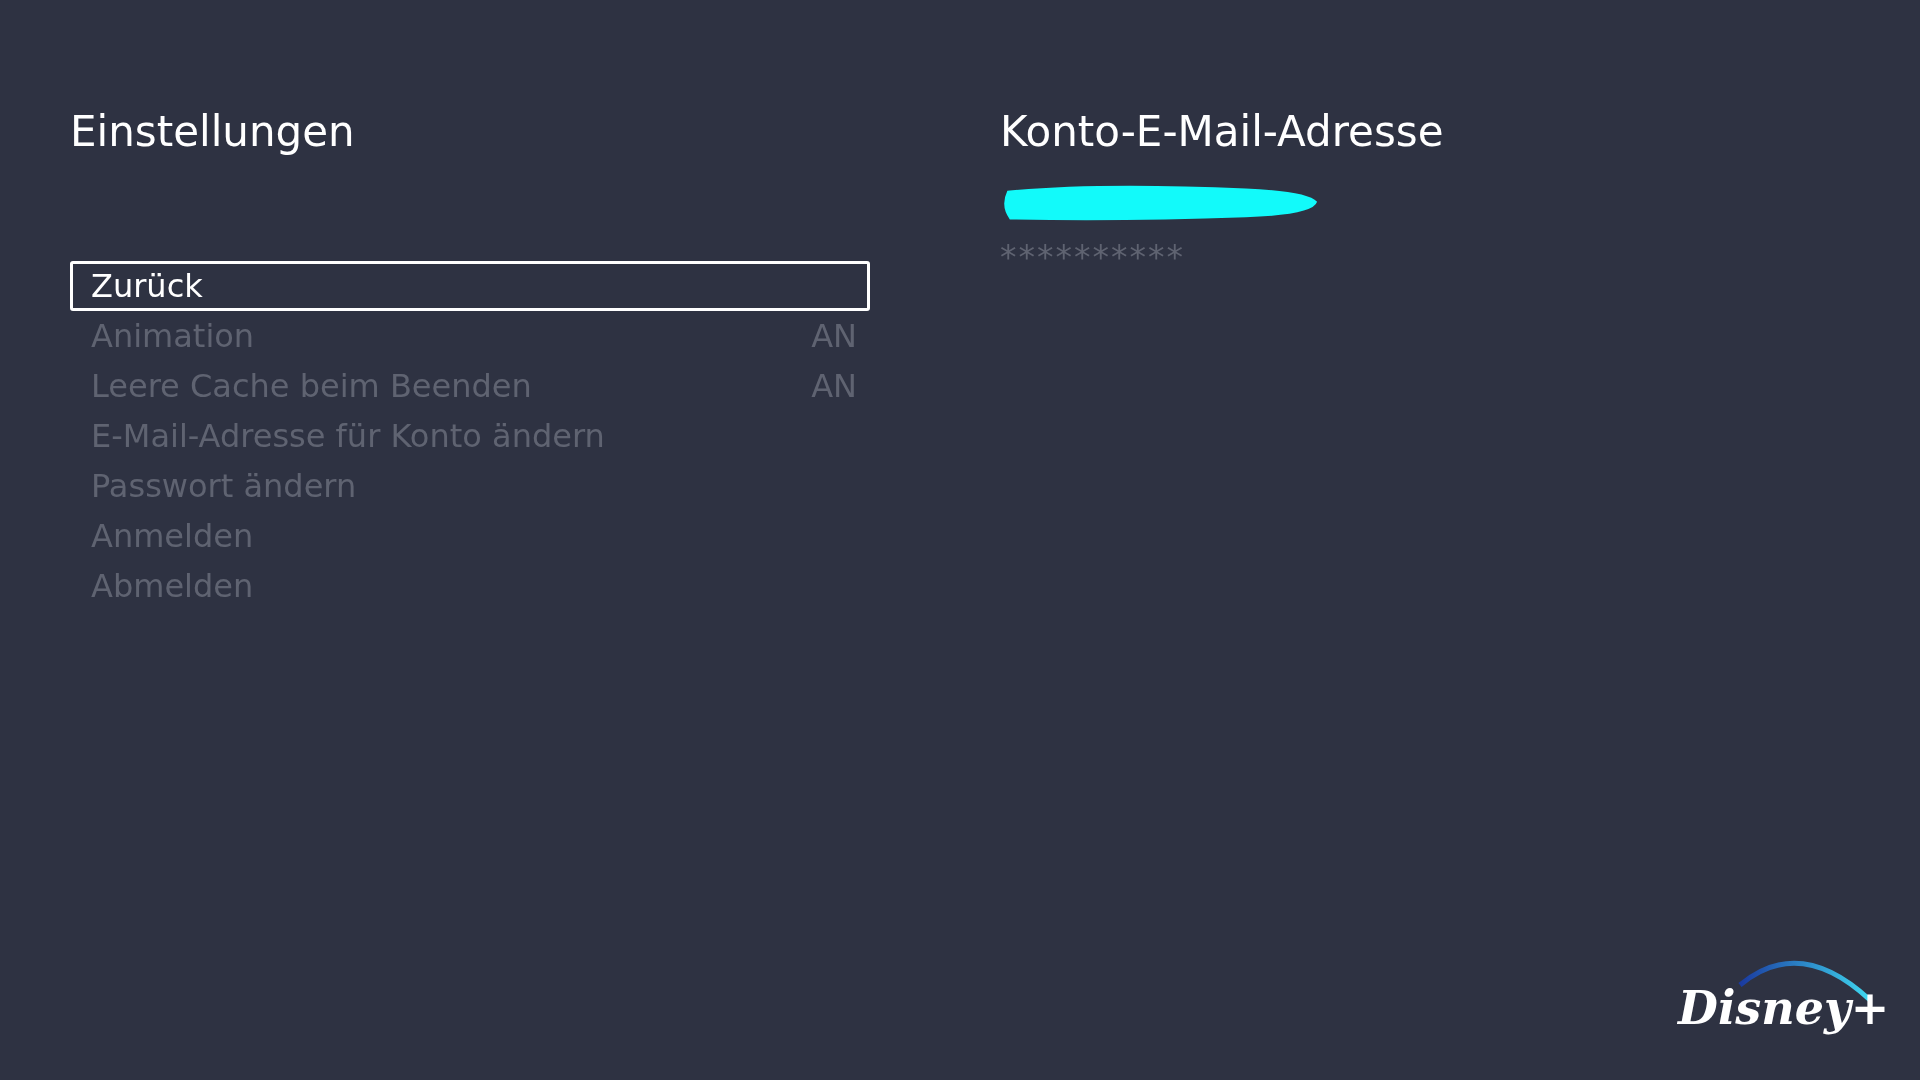  I want to click on page-title: Einstellungen, so click(213, 132).